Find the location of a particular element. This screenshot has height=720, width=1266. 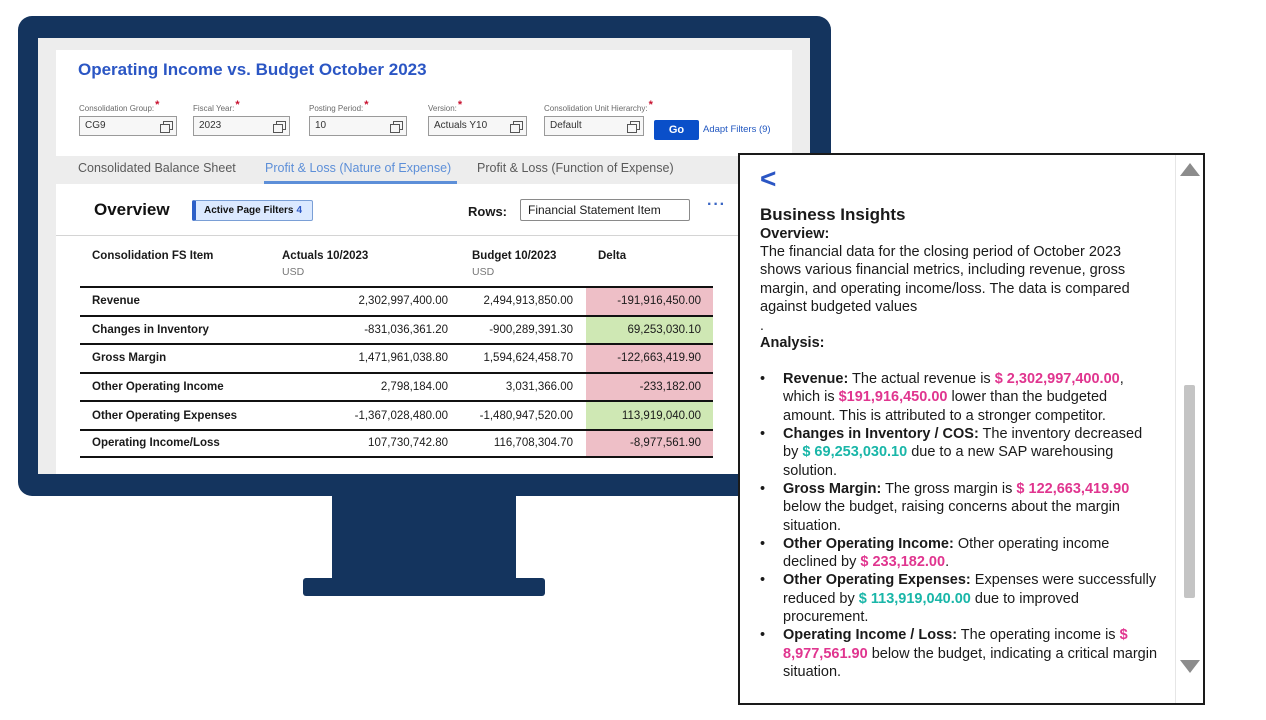

consolidation-unit-hierarchy-input: Default is located at coordinates (594, 126).